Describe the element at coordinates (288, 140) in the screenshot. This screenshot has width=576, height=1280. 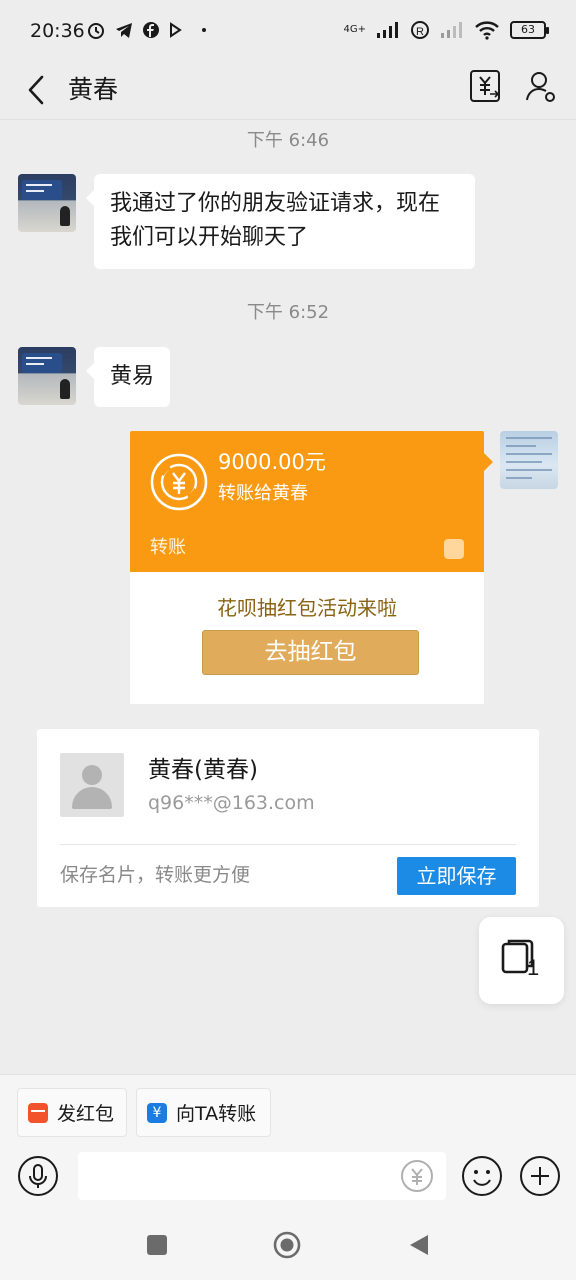
I see `message-timestamp: 下午 6:46` at that location.